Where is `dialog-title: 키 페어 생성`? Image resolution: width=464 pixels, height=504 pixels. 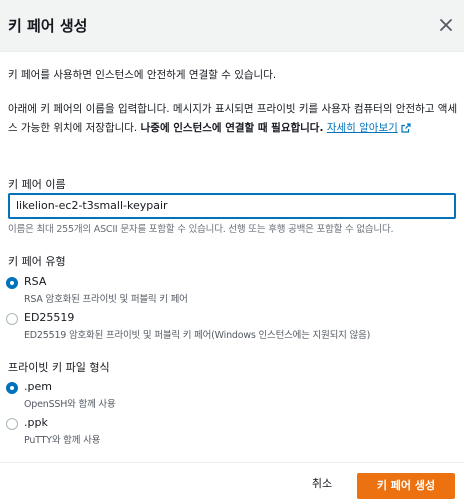
dialog-title: 키 페어 생성 is located at coordinates (48, 26).